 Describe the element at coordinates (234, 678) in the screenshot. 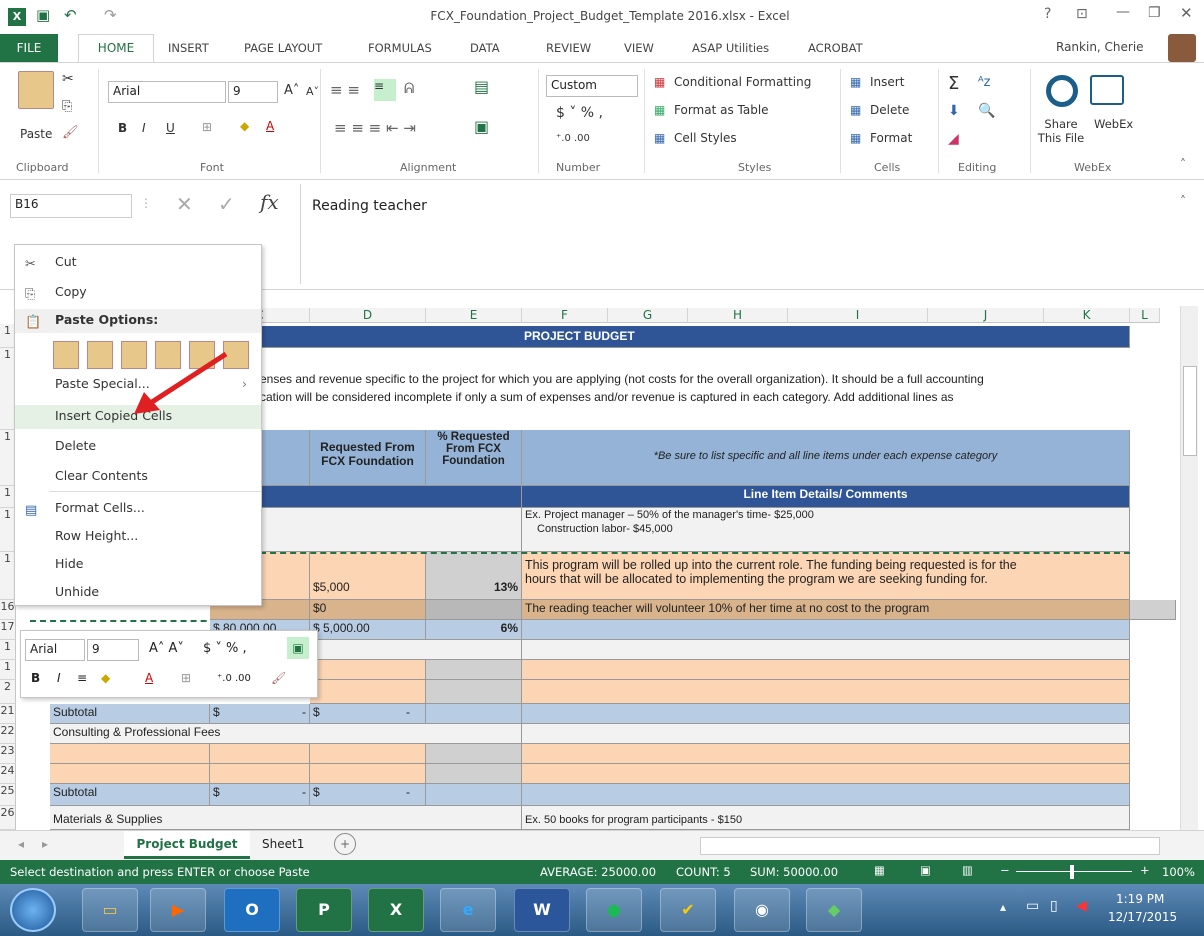

I see `mini-decimal-icon: ⁺.0 .00` at that location.